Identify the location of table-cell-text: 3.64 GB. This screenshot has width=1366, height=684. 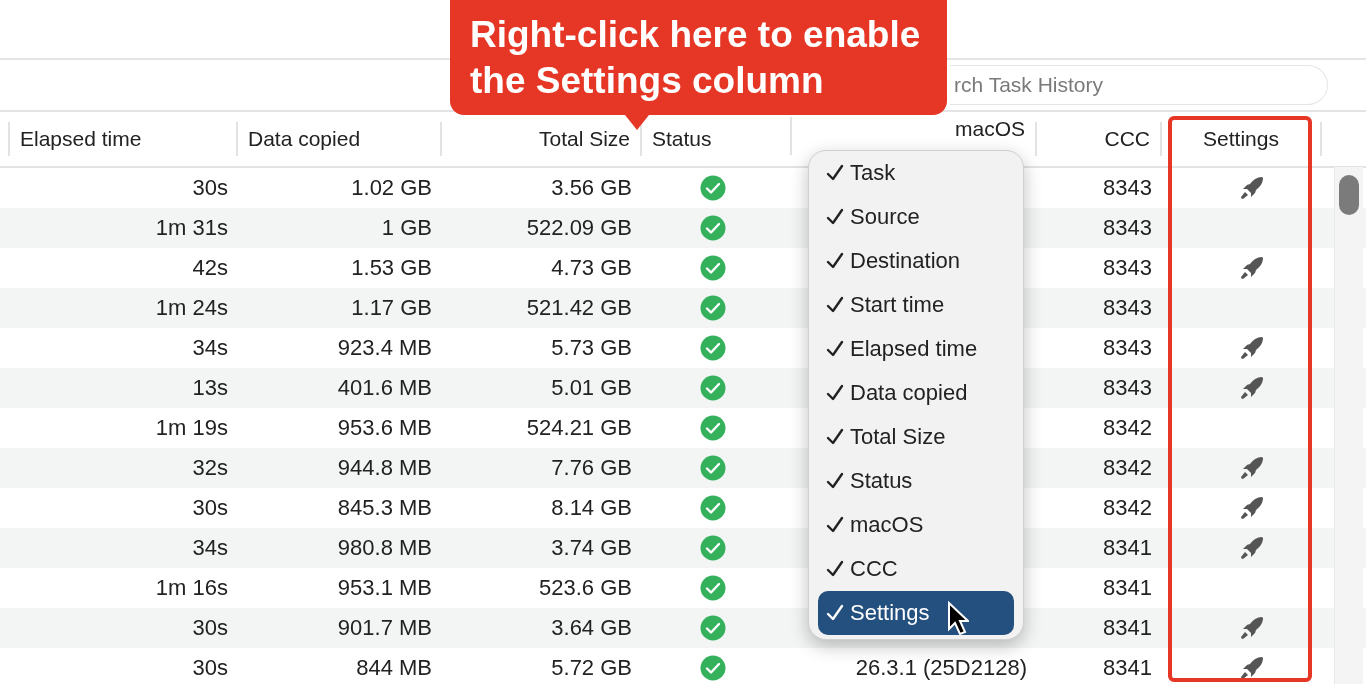
(591, 628).